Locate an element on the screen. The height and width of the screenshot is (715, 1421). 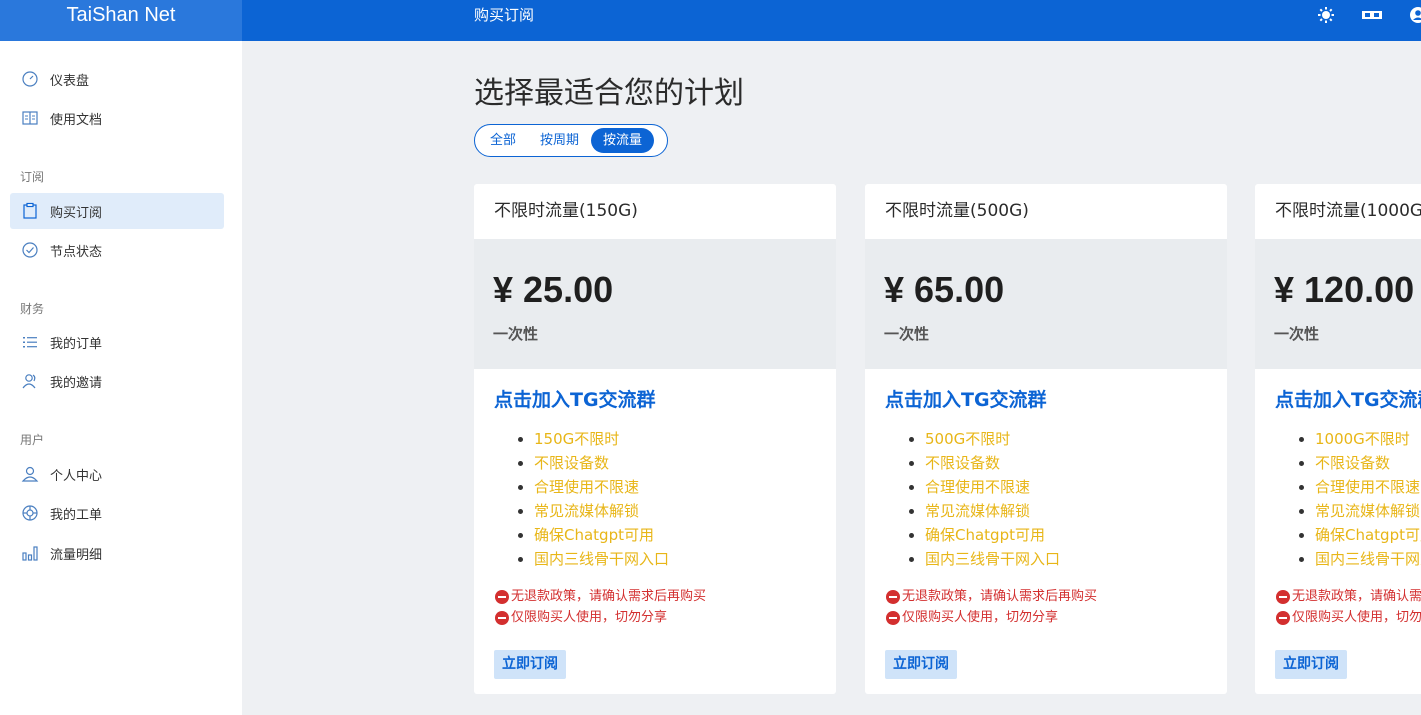
plan-price: ¥ 120.00 is located at coordinates (1344, 289).